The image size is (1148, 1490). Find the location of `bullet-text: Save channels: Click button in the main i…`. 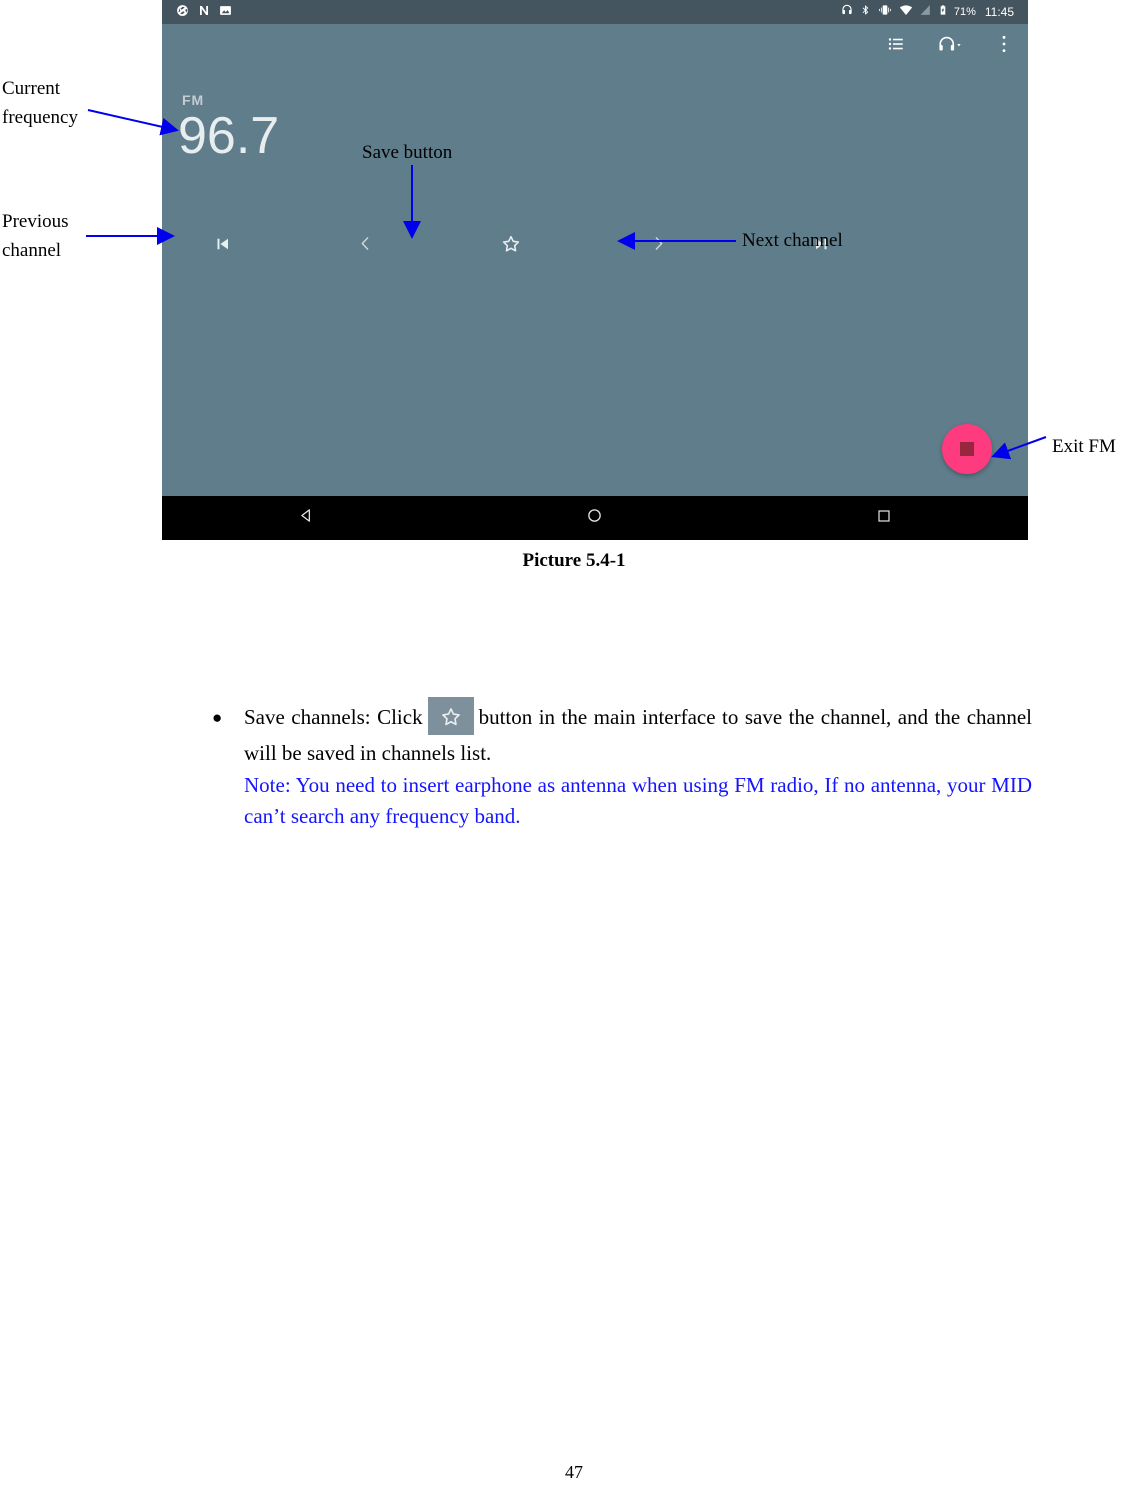

bullet-text: Save channels: Click button in the main i… is located at coordinates (638, 733).